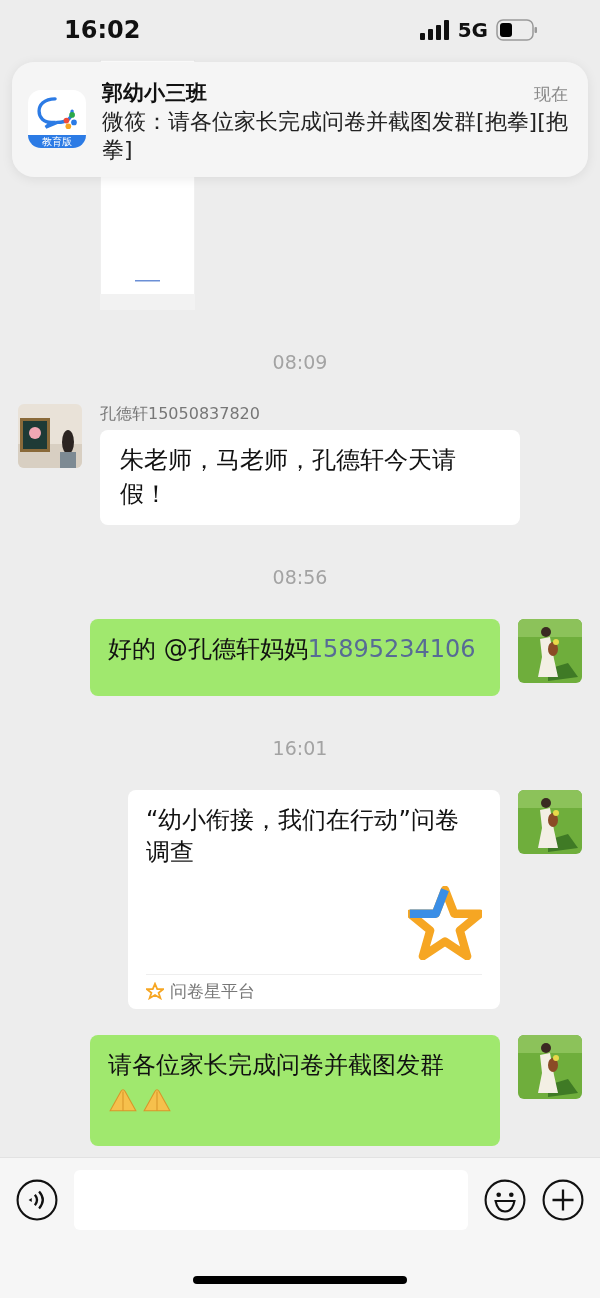 The height and width of the screenshot is (1298, 600). What do you see at coordinates (102, 30) in the screenshot?
I see `status-time: 16:02` at bounding box center [102, 30].